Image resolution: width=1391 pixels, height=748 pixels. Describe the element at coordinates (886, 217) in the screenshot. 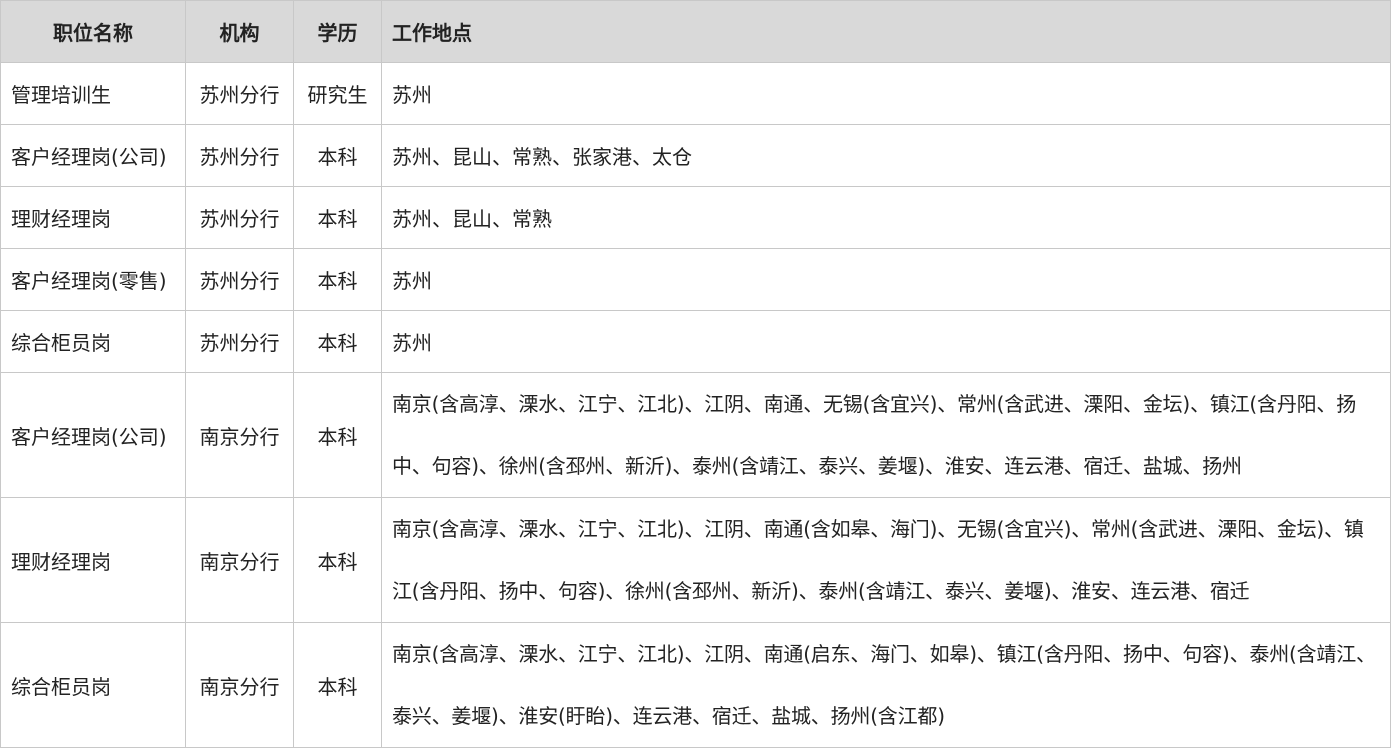

I see `cell-location: 苏州、昆山、常熟` at that location.